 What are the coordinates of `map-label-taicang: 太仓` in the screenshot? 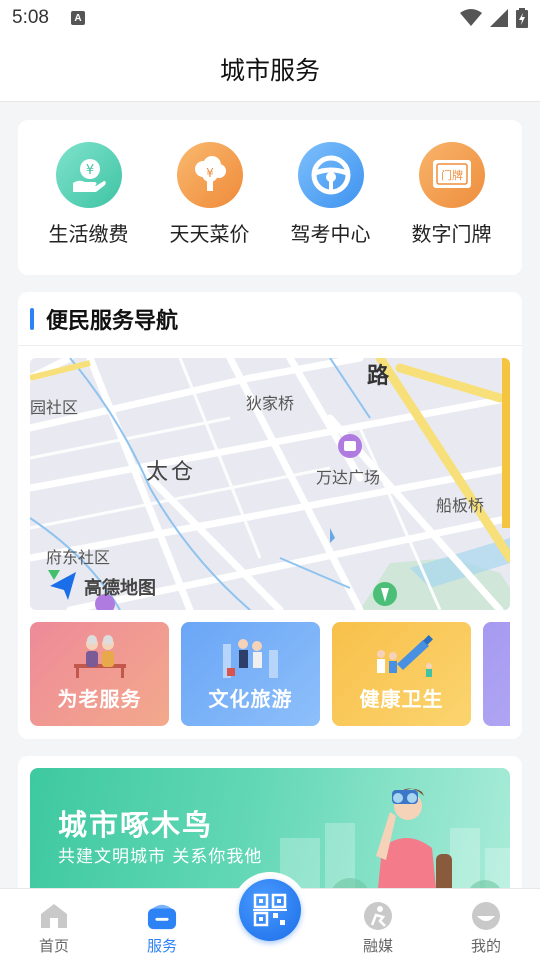 It's located at (171, 472).